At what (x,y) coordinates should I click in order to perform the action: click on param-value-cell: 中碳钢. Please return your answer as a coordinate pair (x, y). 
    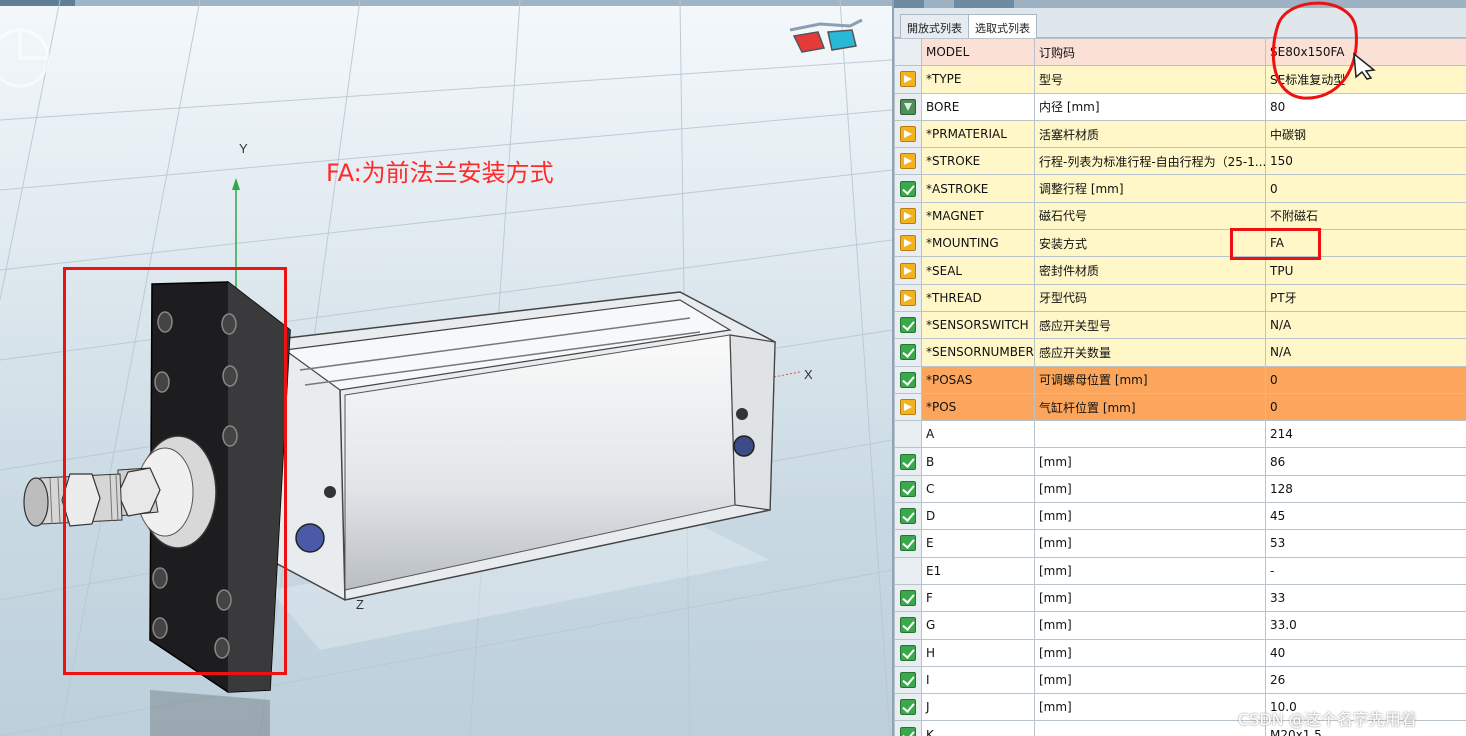
    Looking at the image, I should click on (1365, 134).